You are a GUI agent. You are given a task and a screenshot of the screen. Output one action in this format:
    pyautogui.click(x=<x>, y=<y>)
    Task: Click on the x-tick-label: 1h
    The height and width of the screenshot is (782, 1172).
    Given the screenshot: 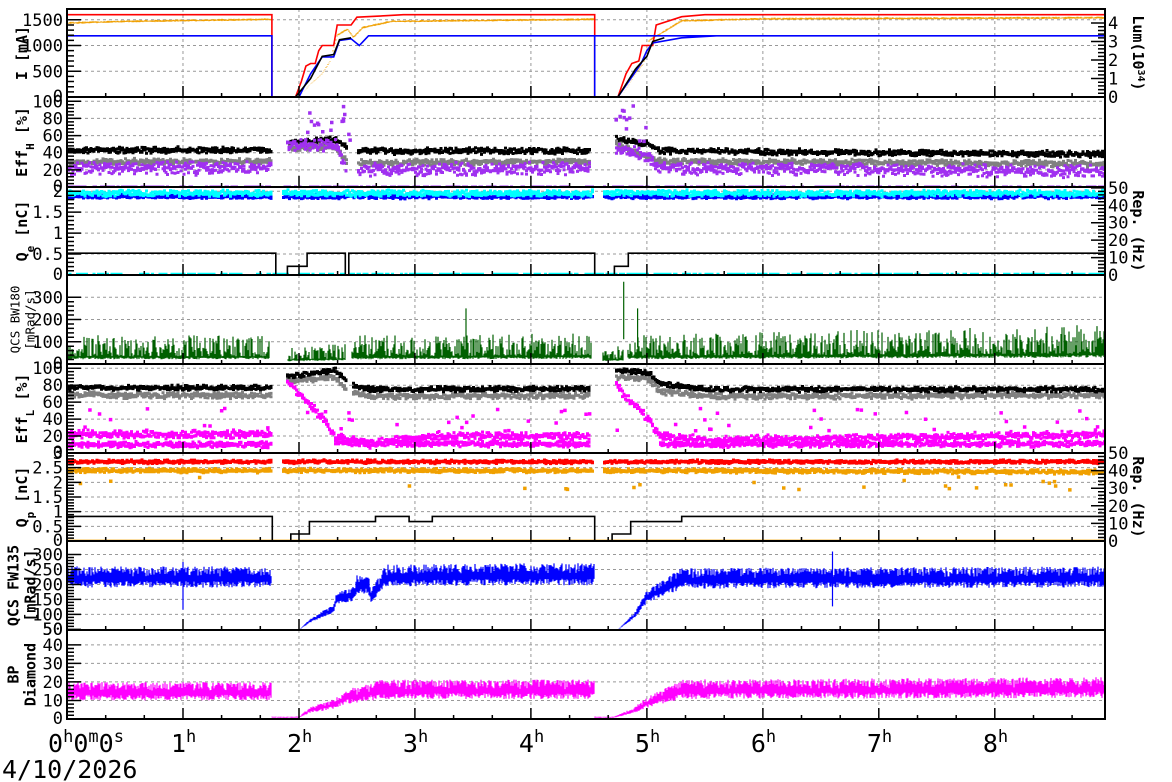 What is the action you would take?
    pyautogui.click(x=183, y=742)
    